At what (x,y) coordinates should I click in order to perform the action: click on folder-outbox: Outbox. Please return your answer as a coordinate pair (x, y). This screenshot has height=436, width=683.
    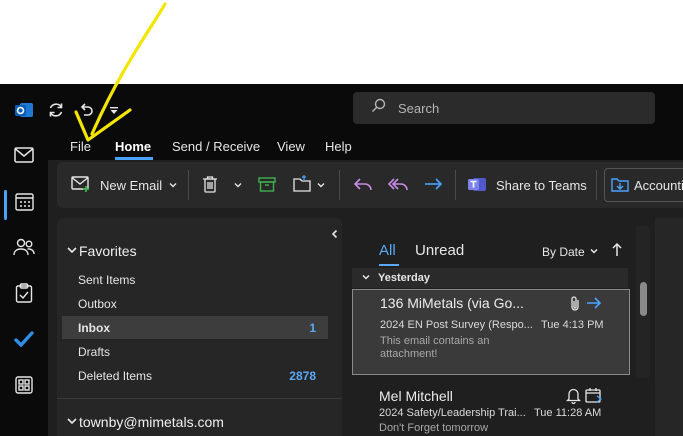
    Looking at the image, I should click on (195, 303).